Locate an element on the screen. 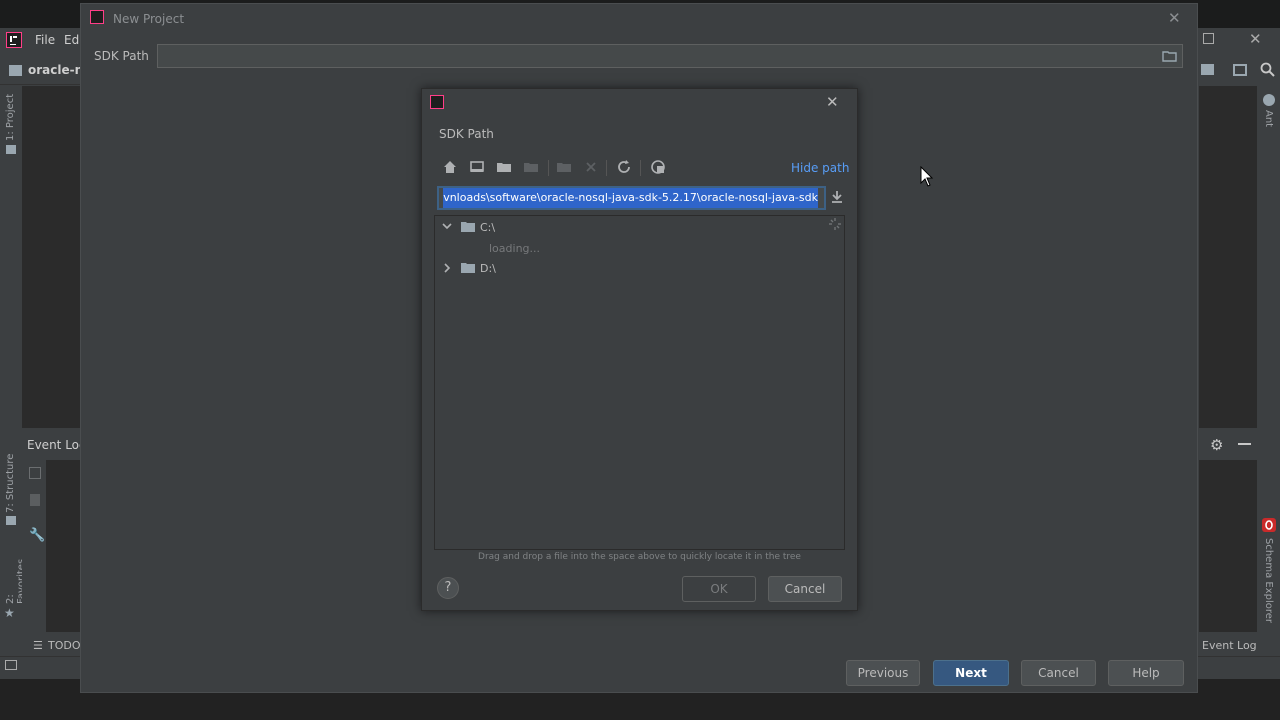  tool-window-structure: 7: Structure is located at coordinates (10, 483).